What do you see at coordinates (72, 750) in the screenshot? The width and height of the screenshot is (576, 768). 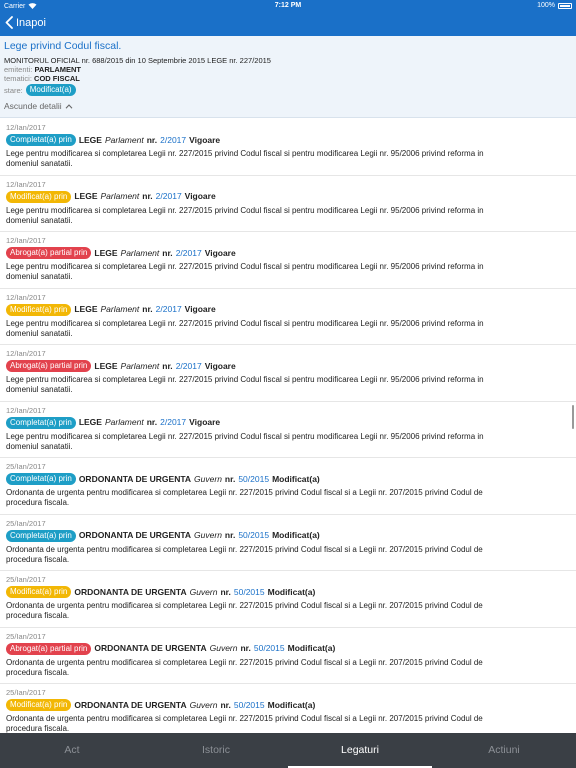 I see `tab-act: Act` at bounding box center [72, 750].